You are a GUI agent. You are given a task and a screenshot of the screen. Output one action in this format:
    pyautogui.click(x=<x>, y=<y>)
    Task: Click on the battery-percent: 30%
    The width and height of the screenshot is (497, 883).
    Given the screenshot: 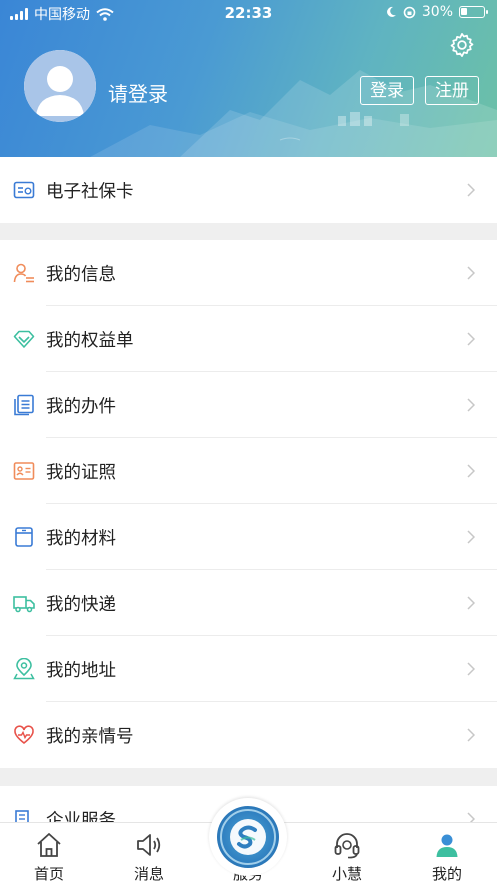 What is the action you would take?
    pyautogui.click(x=437, y=12)
    